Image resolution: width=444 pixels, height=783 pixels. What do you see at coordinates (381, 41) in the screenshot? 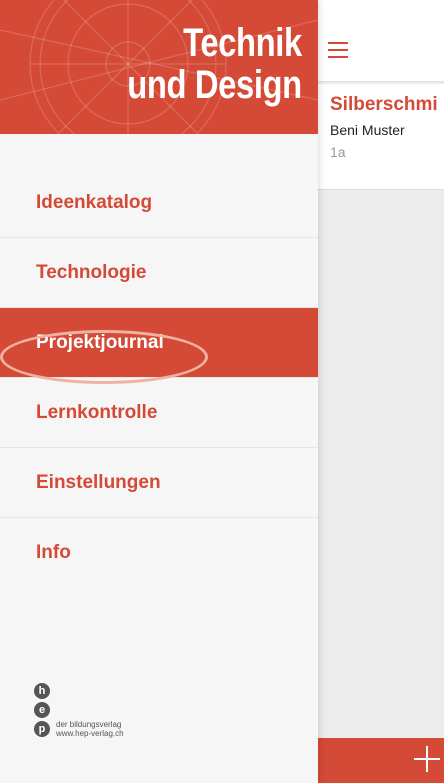
I see `top-app-bar` at bounding box center [381, 41].